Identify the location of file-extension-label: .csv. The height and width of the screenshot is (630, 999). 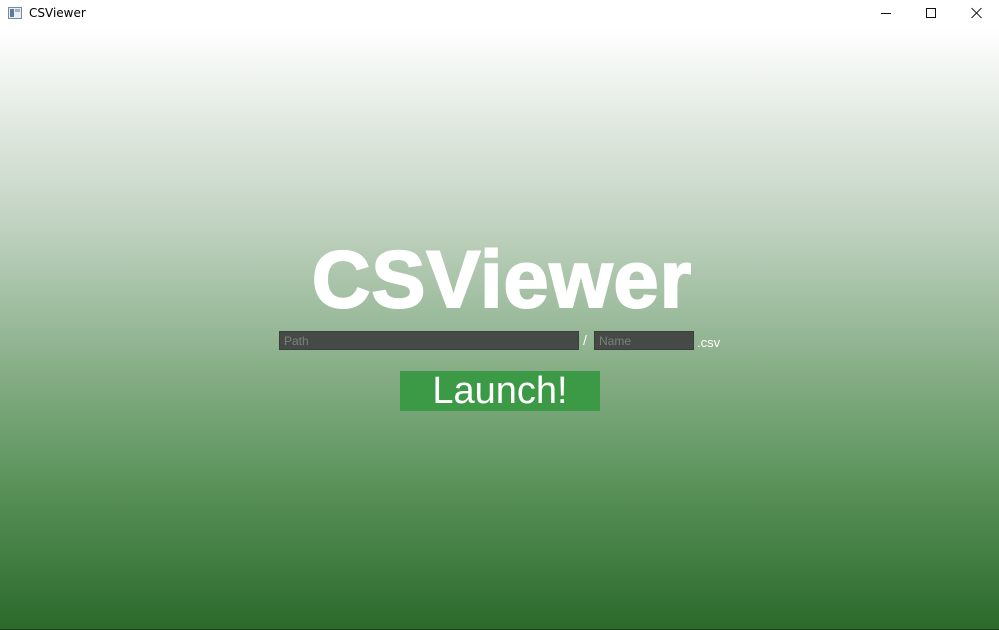
(709, 342).